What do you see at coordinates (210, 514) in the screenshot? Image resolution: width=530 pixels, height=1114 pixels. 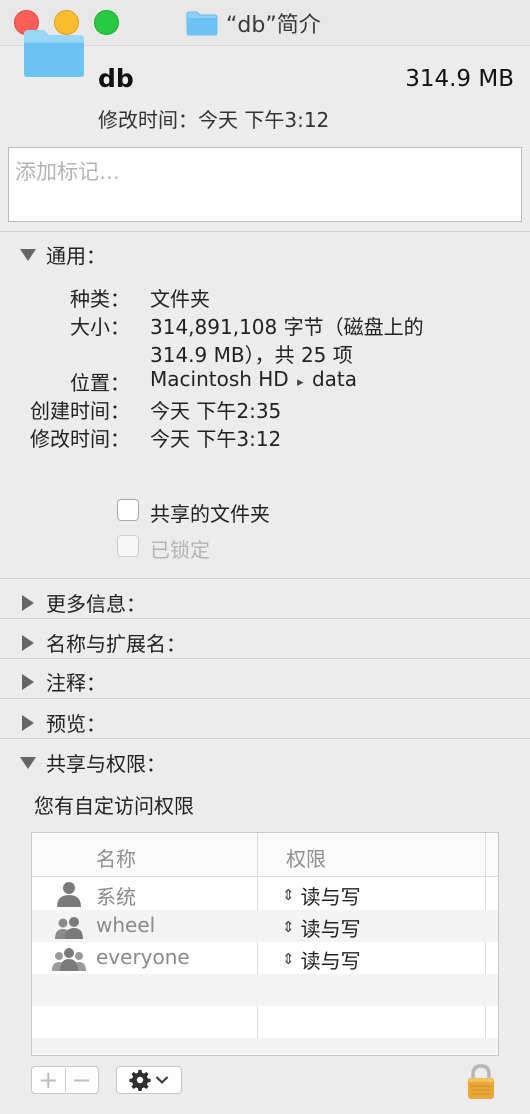 I see `shared-folder-label: 共享的文件夹` at bounding box center [210, 514].